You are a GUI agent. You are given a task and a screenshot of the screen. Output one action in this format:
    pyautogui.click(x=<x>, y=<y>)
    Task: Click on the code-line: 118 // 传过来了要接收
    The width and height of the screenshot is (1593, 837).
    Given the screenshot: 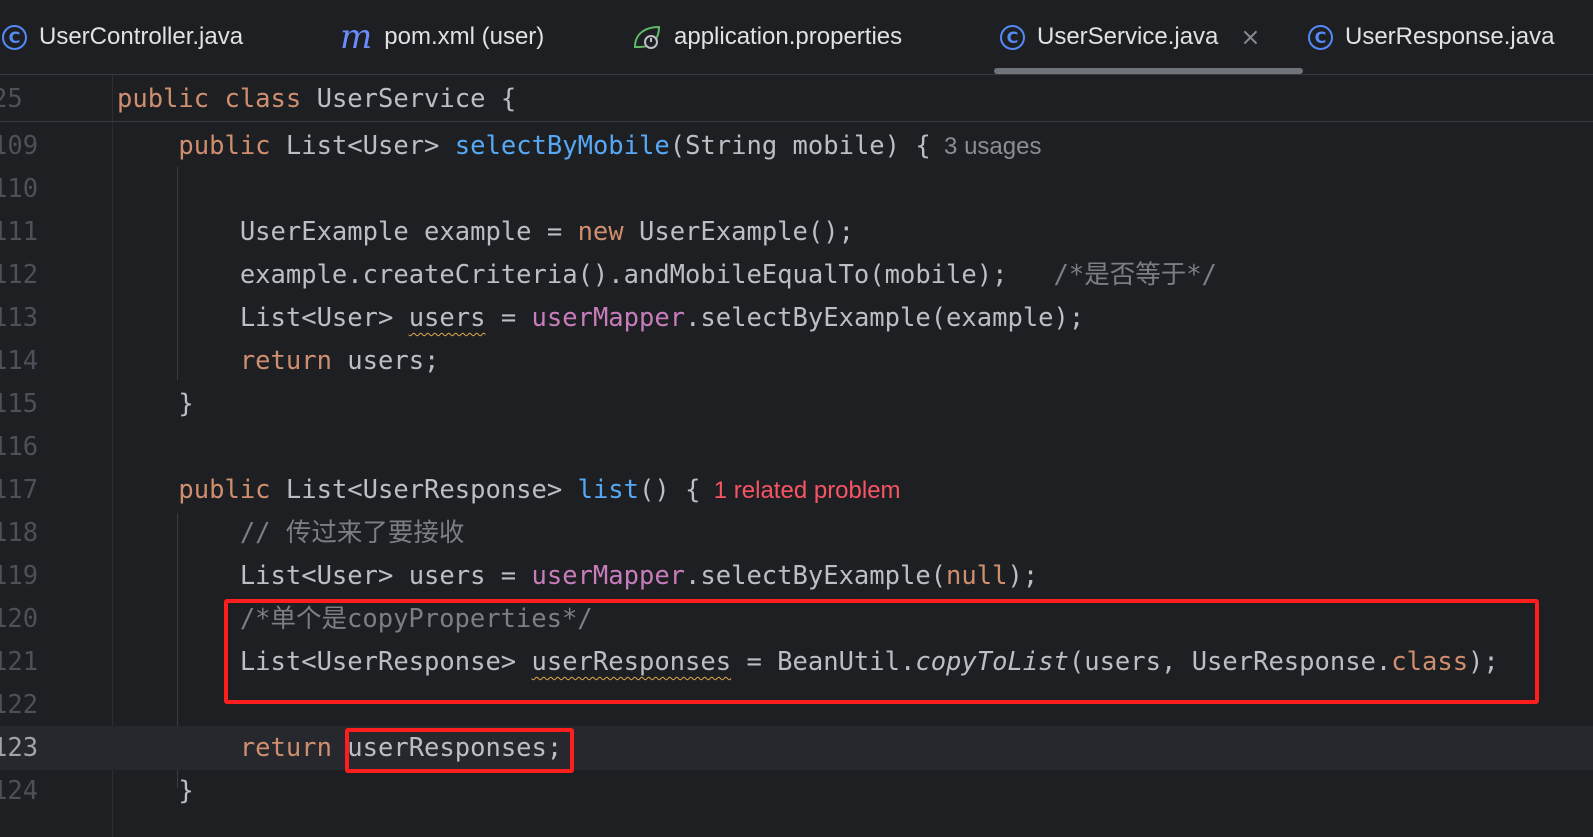 What is the action you would take?
    pyautogui.click(x=796, y=533)
    